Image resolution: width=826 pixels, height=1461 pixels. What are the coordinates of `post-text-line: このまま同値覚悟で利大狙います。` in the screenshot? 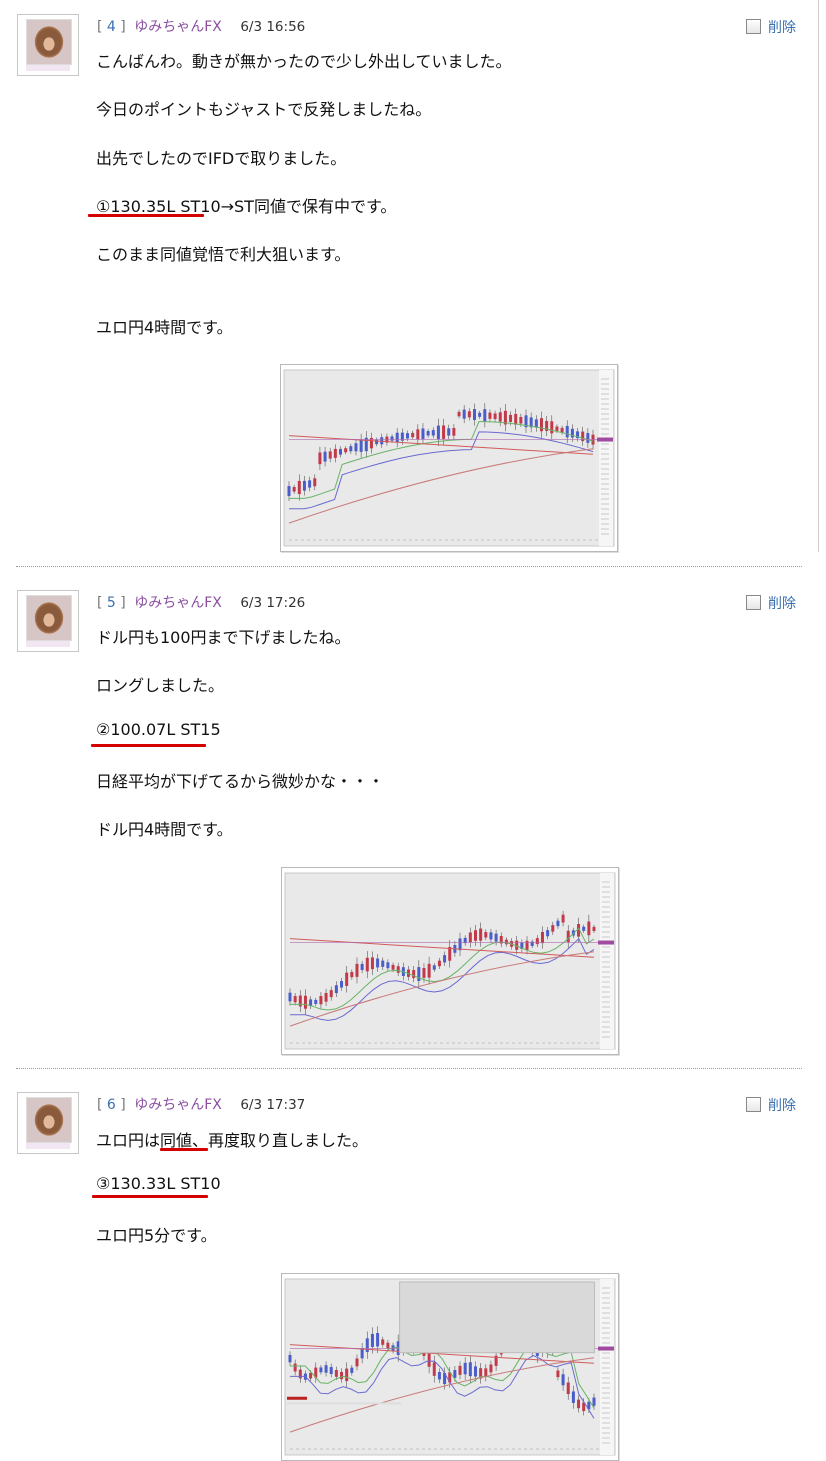 It's located at (223, 254).